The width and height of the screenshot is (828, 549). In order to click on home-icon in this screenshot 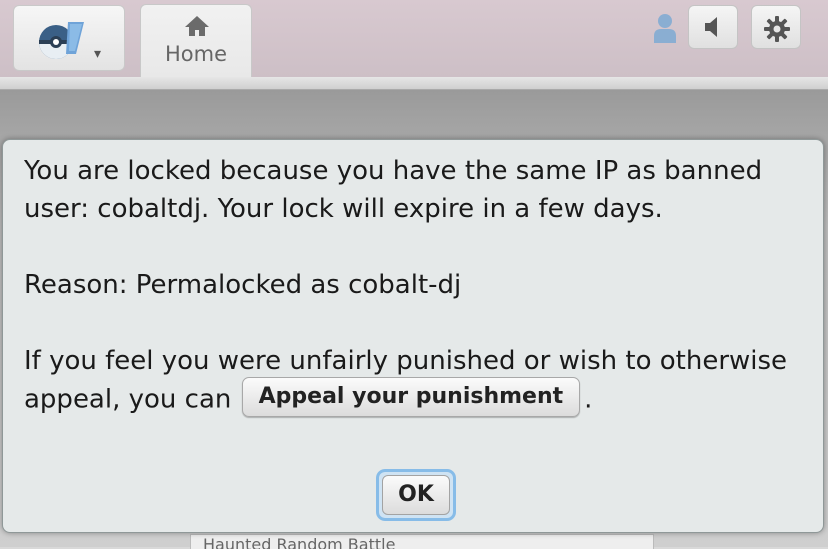, I will do `click(197, 26)`.